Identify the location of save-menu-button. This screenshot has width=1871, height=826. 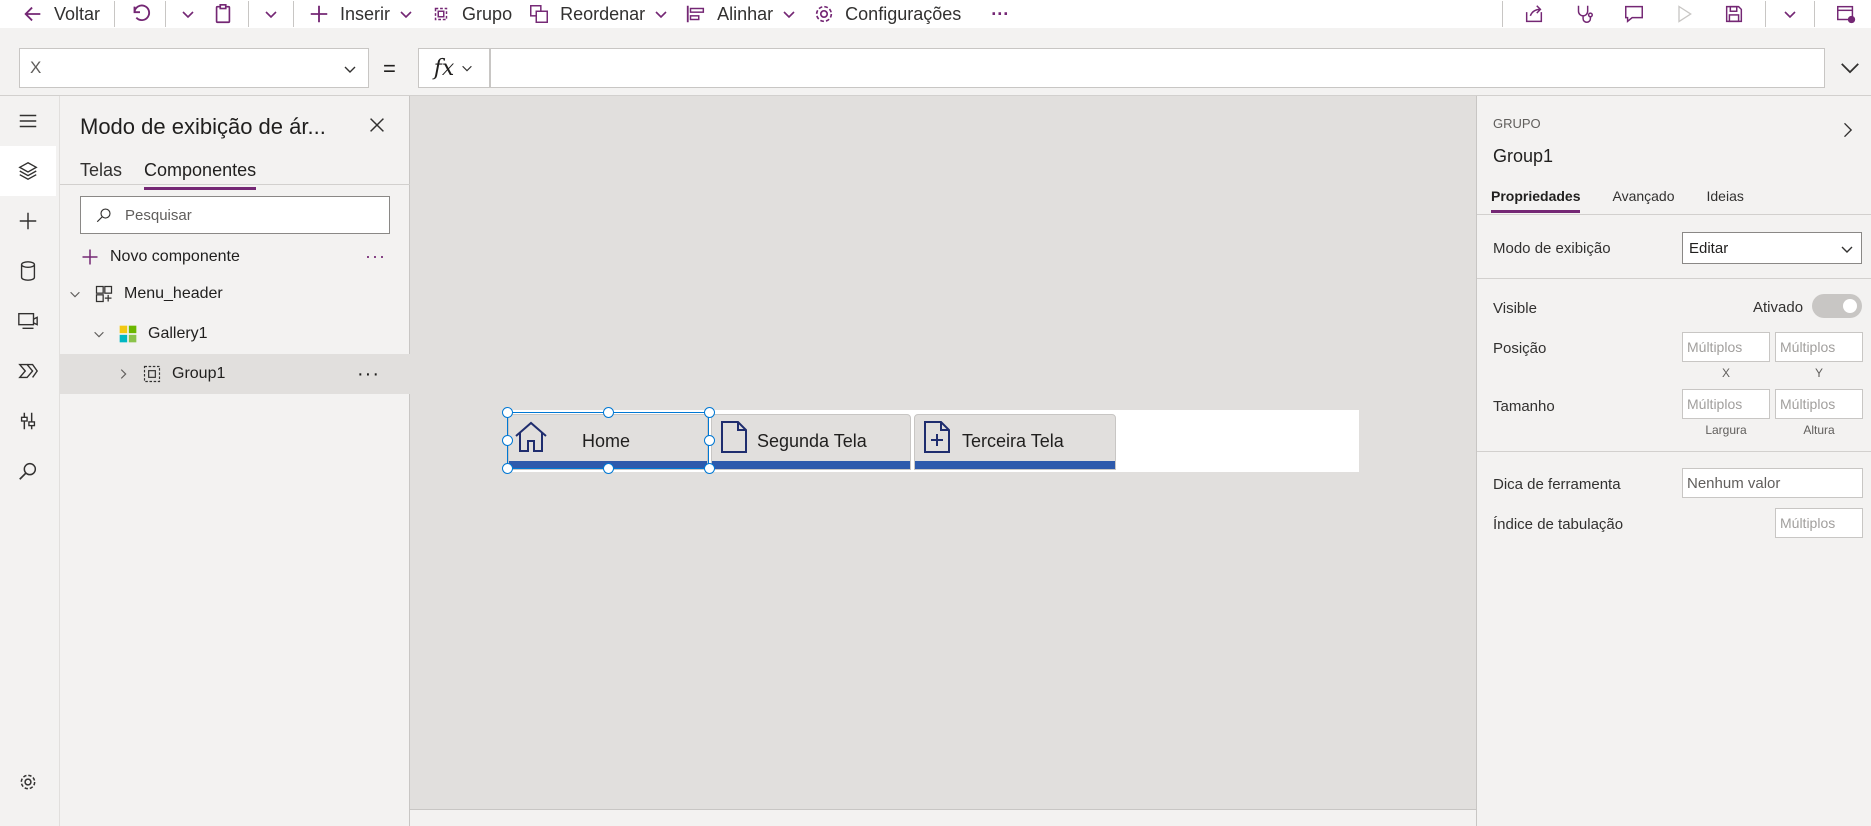
(1790, 14).